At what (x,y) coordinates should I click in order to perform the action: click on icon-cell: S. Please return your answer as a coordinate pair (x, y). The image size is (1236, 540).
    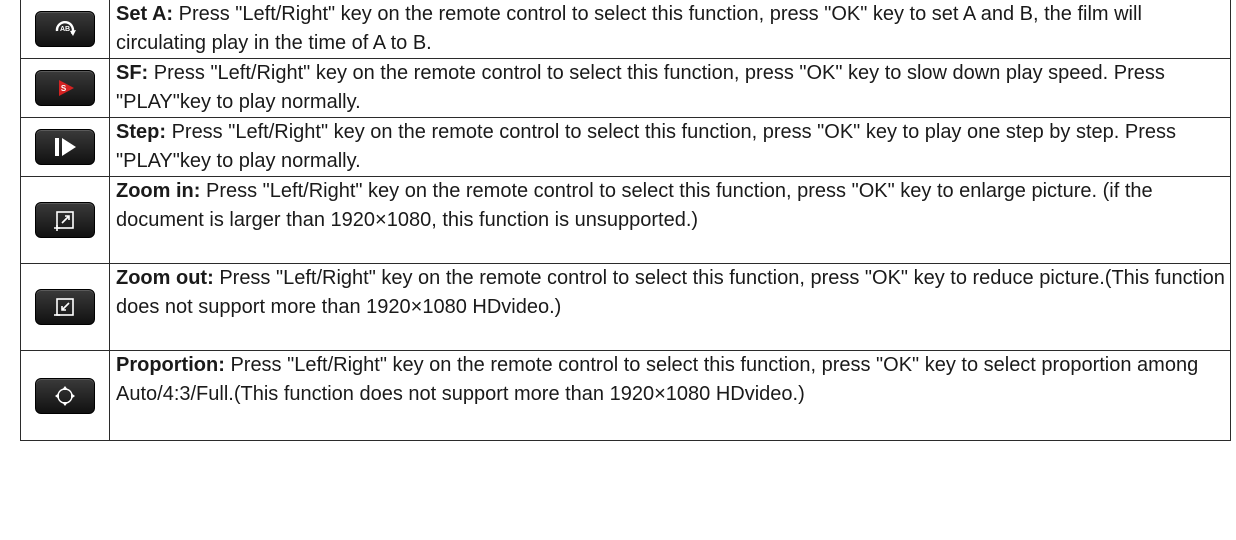
    Looking at the image, I should click on (65, 88).